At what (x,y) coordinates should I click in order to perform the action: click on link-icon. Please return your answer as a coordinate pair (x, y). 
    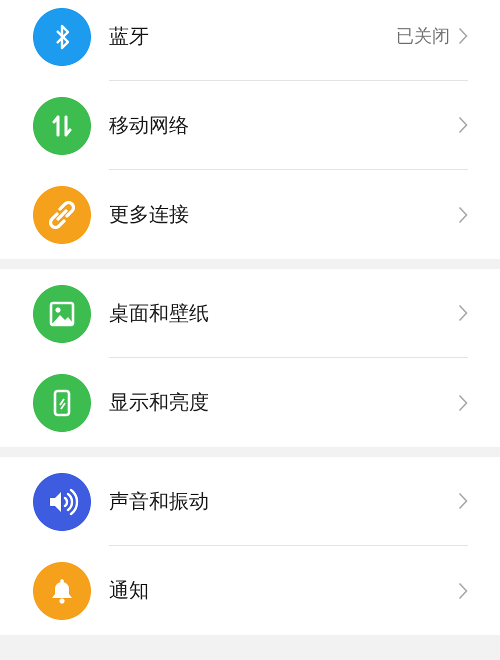
    Looking at the image, I should click on (62, 215).